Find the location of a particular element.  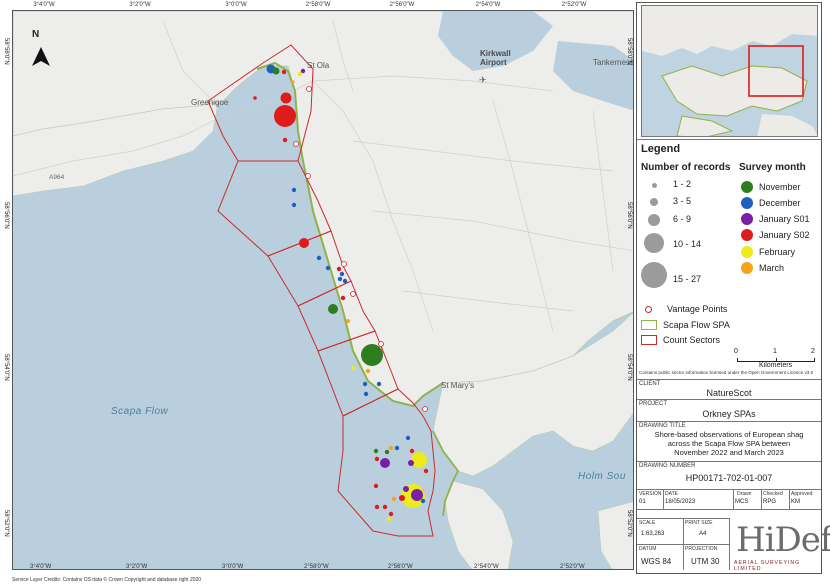

legend-month-label: March is located at coordinates (772, 268).